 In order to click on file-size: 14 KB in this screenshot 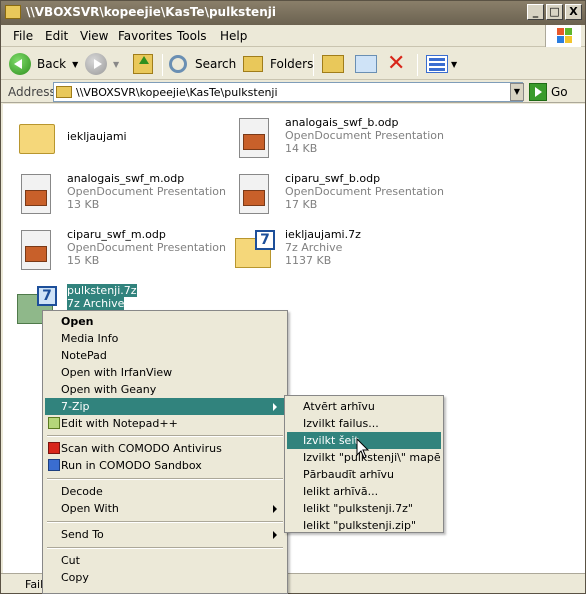, I will do `click(301, 148)`.